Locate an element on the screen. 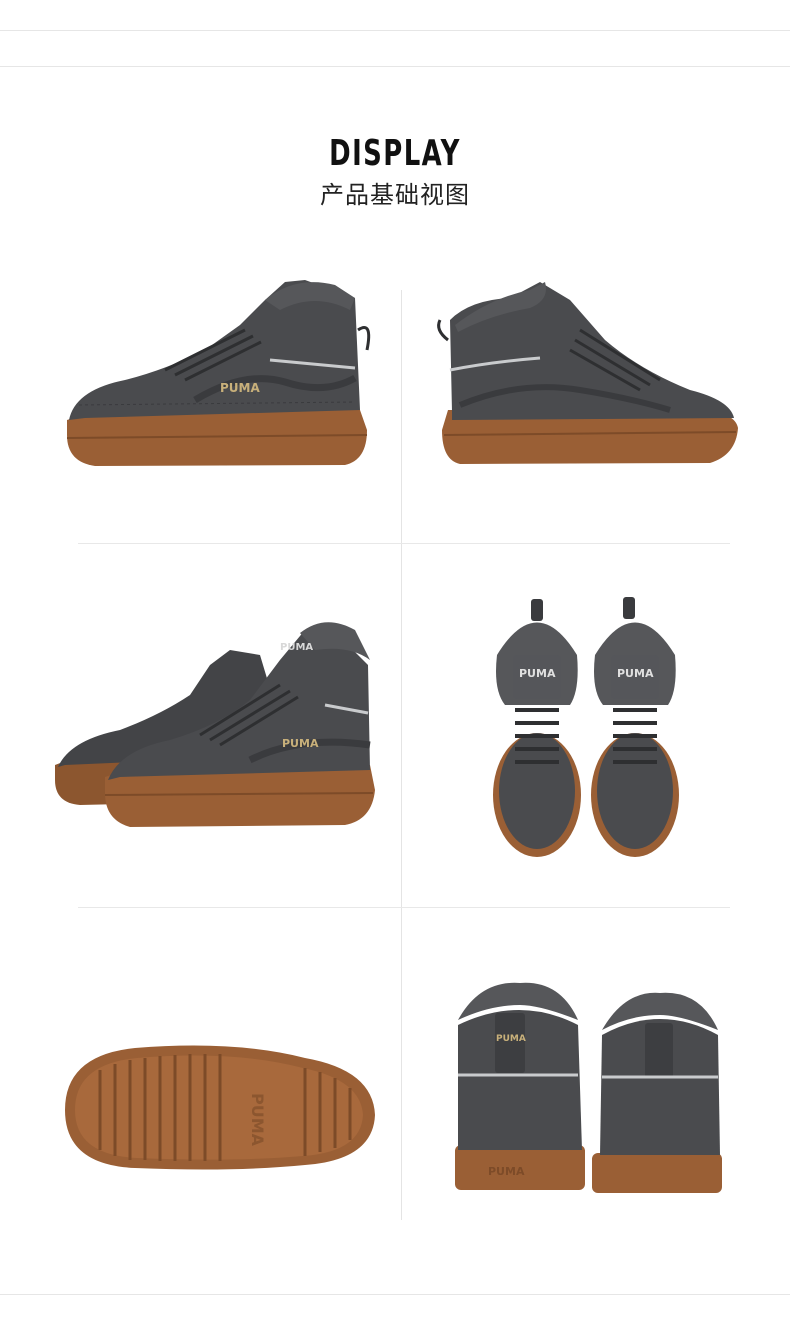 The height and width of the screenshot is (1320, 790). shoe-lateral-left-icon: PUMA is located at coordinates (218, 373).